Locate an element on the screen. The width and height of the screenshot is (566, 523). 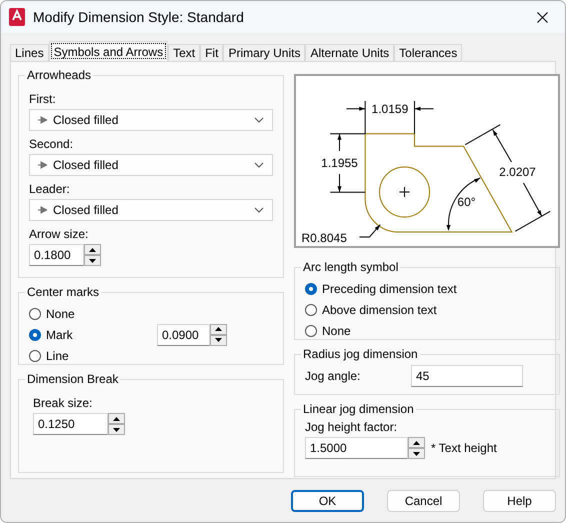
dimension-label: R0.8045 is located at coordinates (324, 238).